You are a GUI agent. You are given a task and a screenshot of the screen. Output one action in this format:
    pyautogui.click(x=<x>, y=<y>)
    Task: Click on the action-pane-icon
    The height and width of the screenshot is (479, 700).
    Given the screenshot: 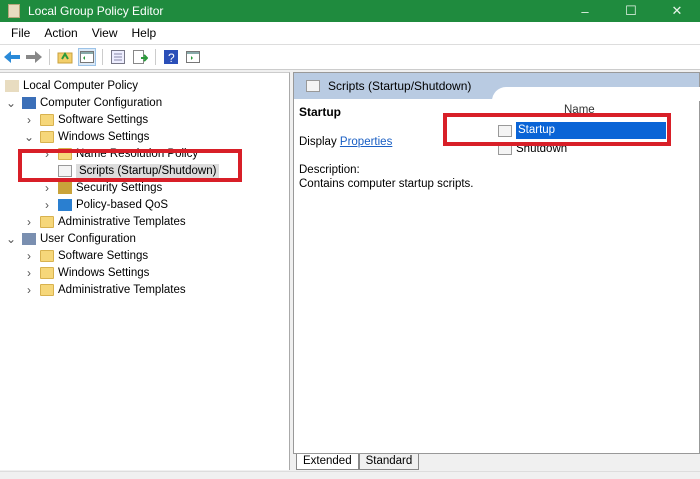 What is the action you would take?
    pyautogui.click(x=193, y=57)
    